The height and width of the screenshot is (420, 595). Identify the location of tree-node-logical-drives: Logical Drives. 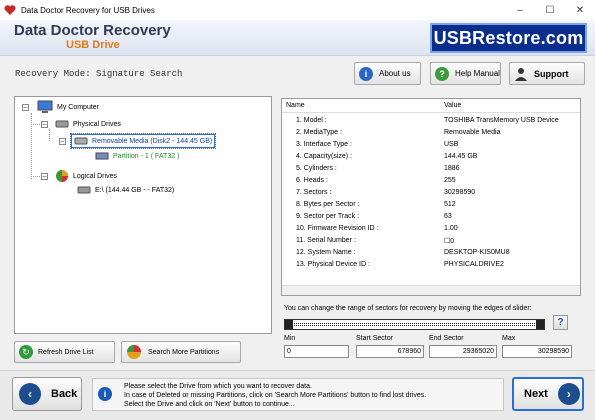
(86, 176).